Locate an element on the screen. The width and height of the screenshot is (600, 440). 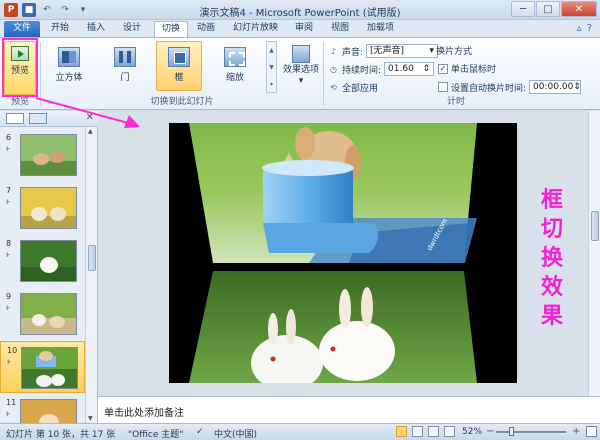
transition-box: 框 is located at coordinates (179, 66).